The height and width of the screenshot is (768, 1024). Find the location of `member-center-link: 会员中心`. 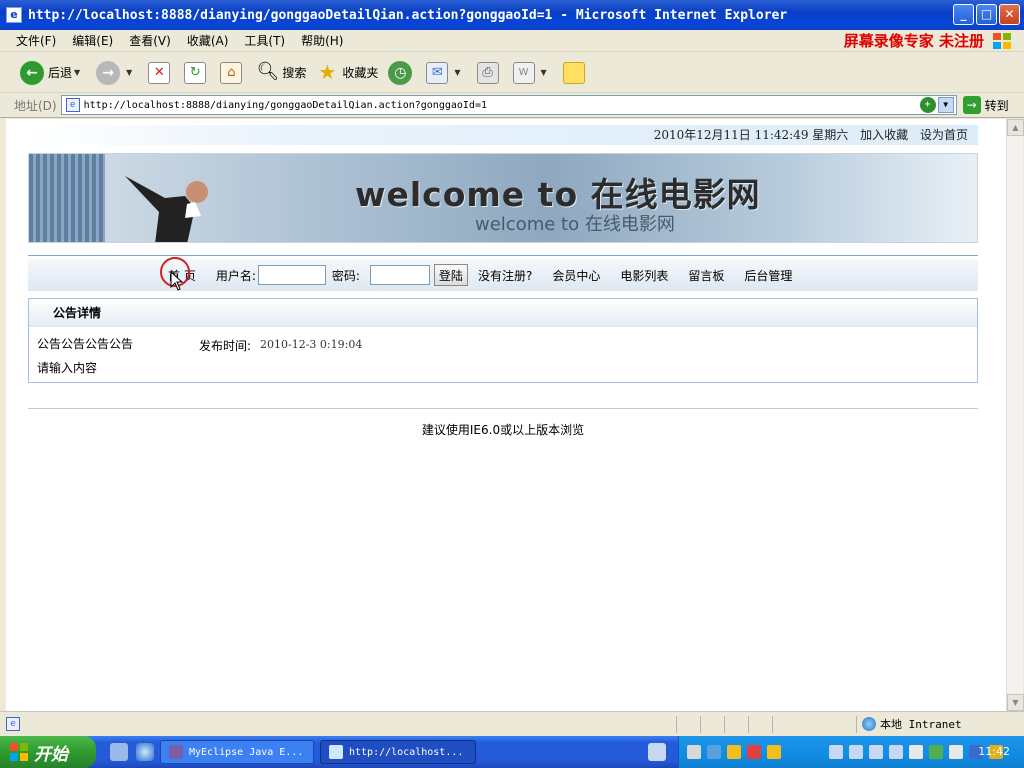

member-center-link: 会员中心 is located at coordinates (576, 275).